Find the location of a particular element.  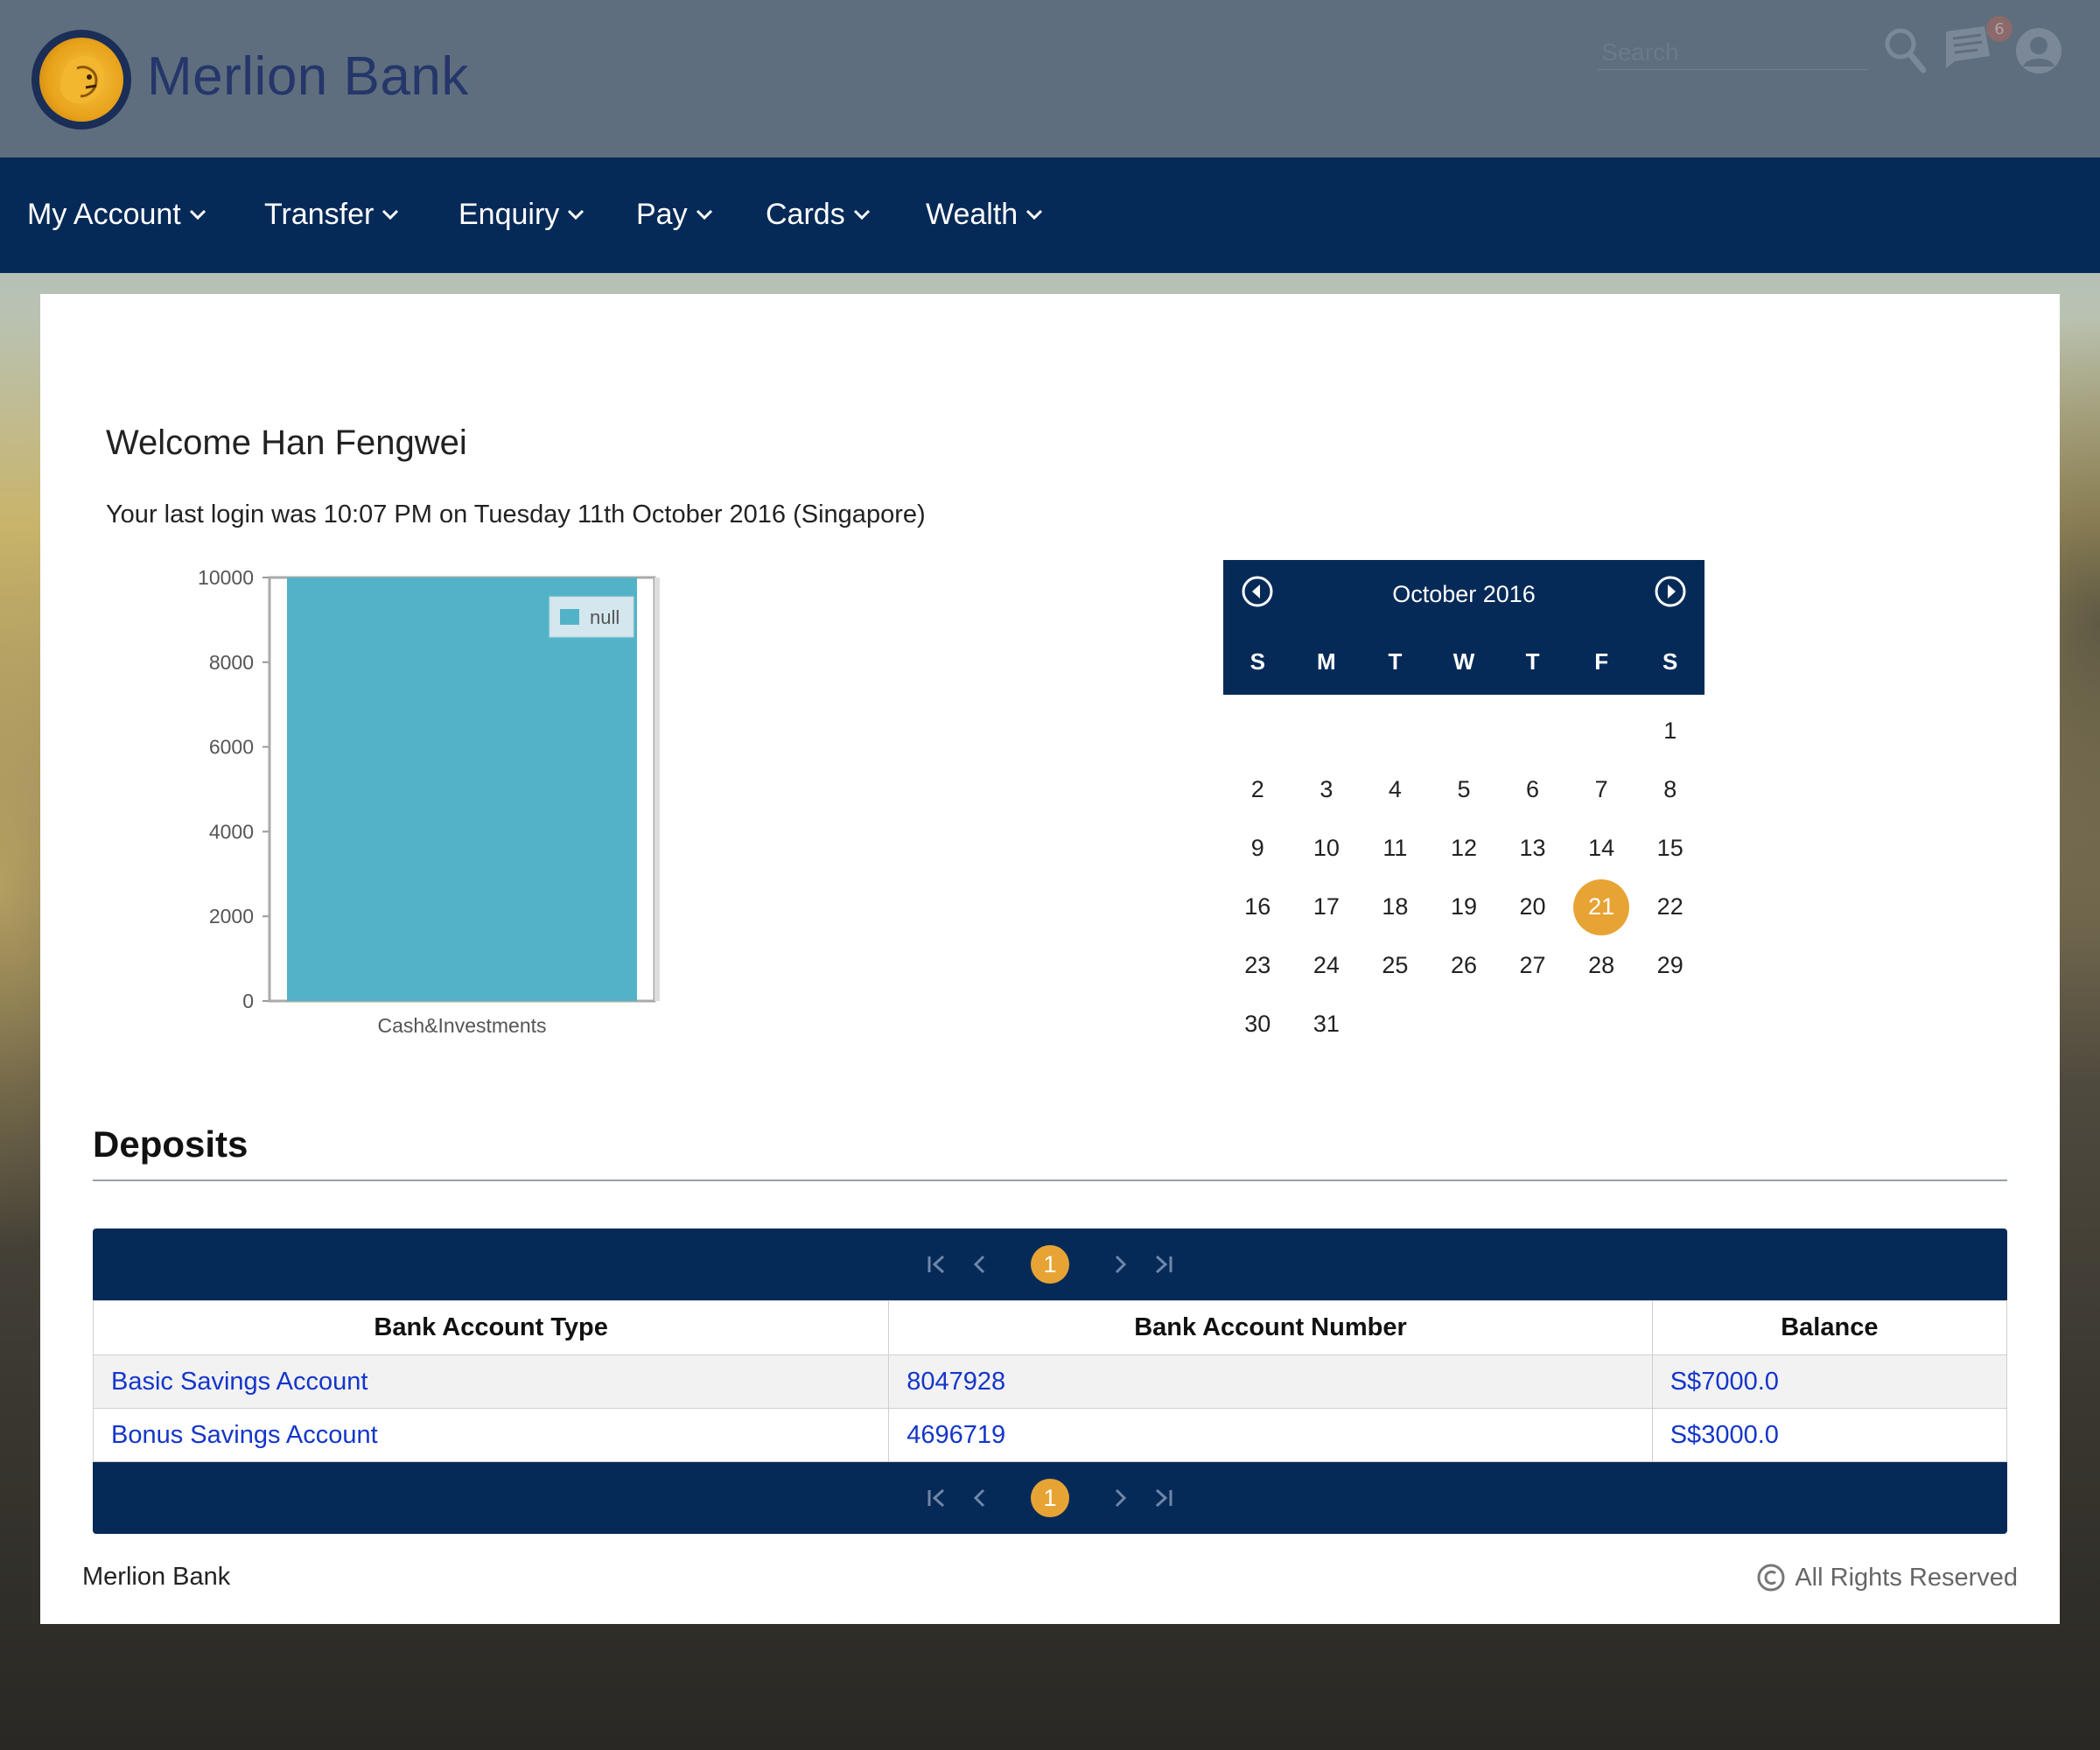

calendar-day: 3 is located at coordinates (1327, 789).